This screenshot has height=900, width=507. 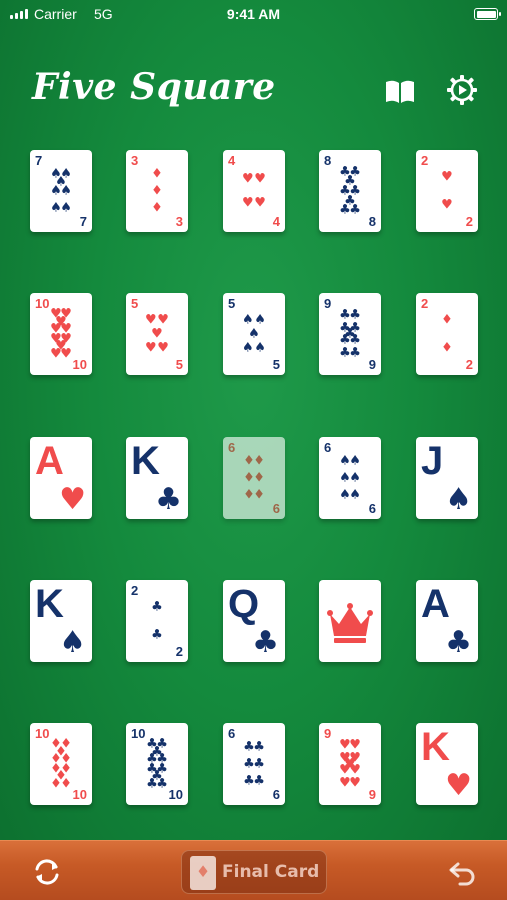 I want to click on card-r2-c5: 2 2 ♦ ♦, so click(x=447, y=334).